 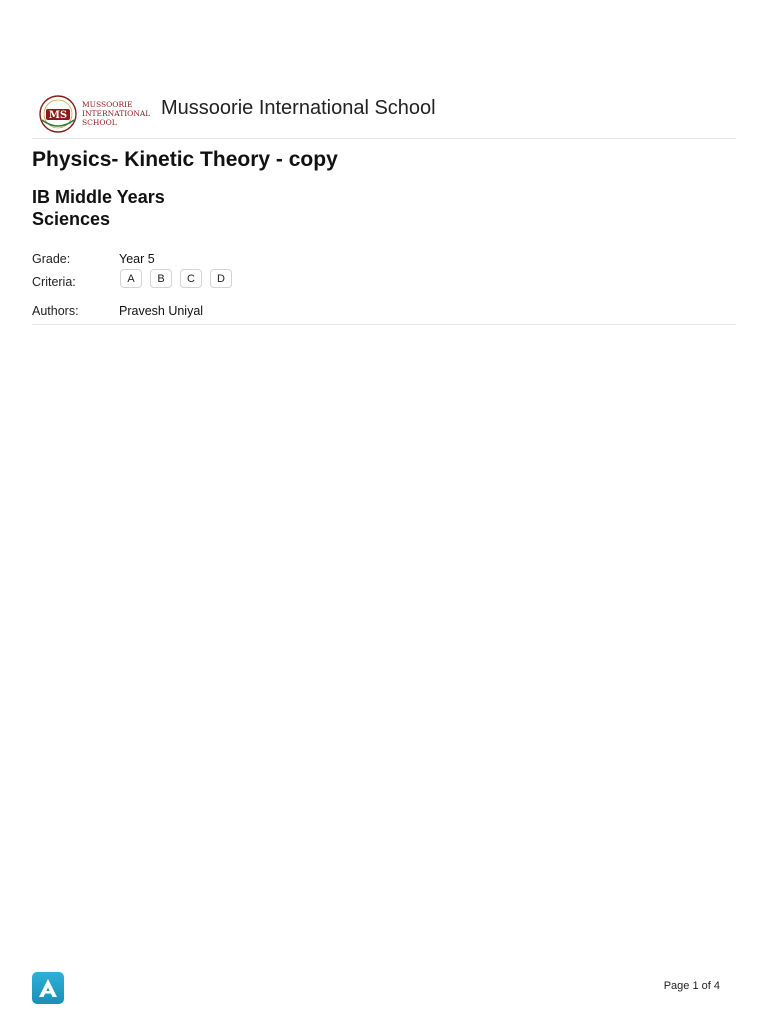 I want to click on page-number: Page 1 of 4, so click(x=691, y=986).